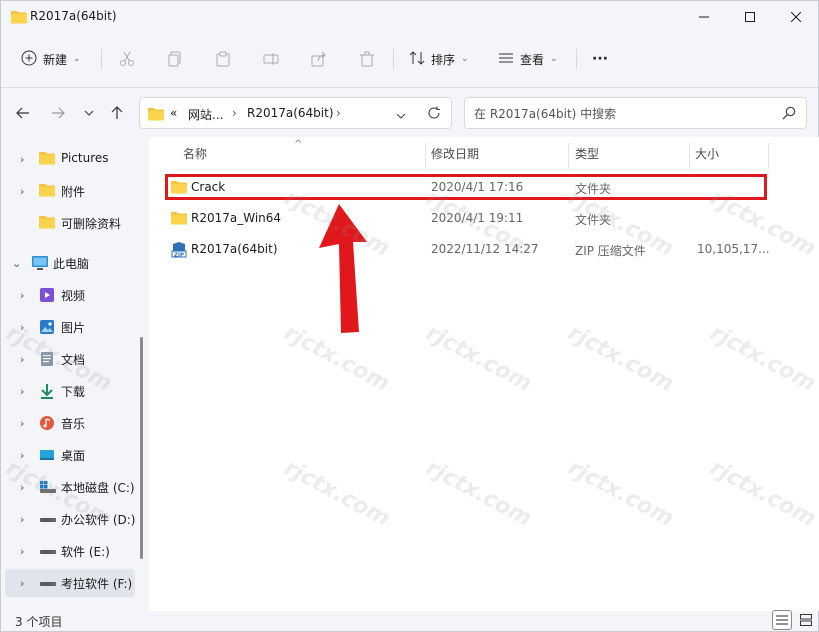  I want to click on sidebar-item-label: 附件, so click(73, 192).